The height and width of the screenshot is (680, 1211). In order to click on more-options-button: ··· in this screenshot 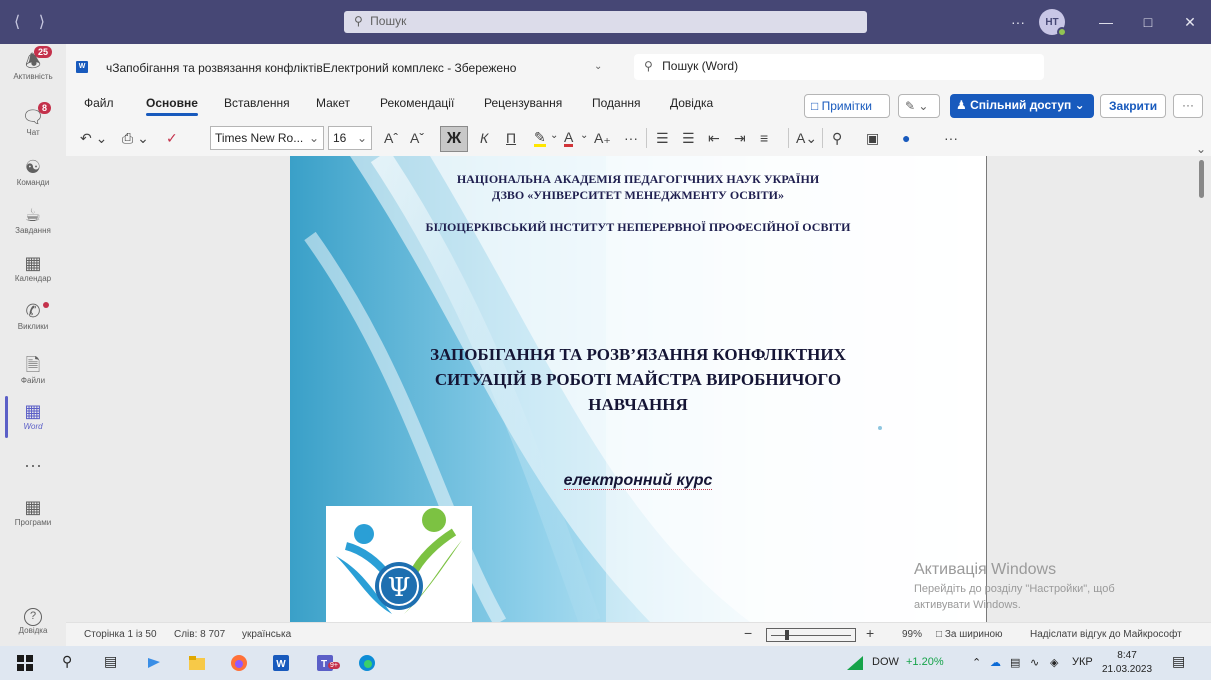, I will do `click(1188, 106)`.